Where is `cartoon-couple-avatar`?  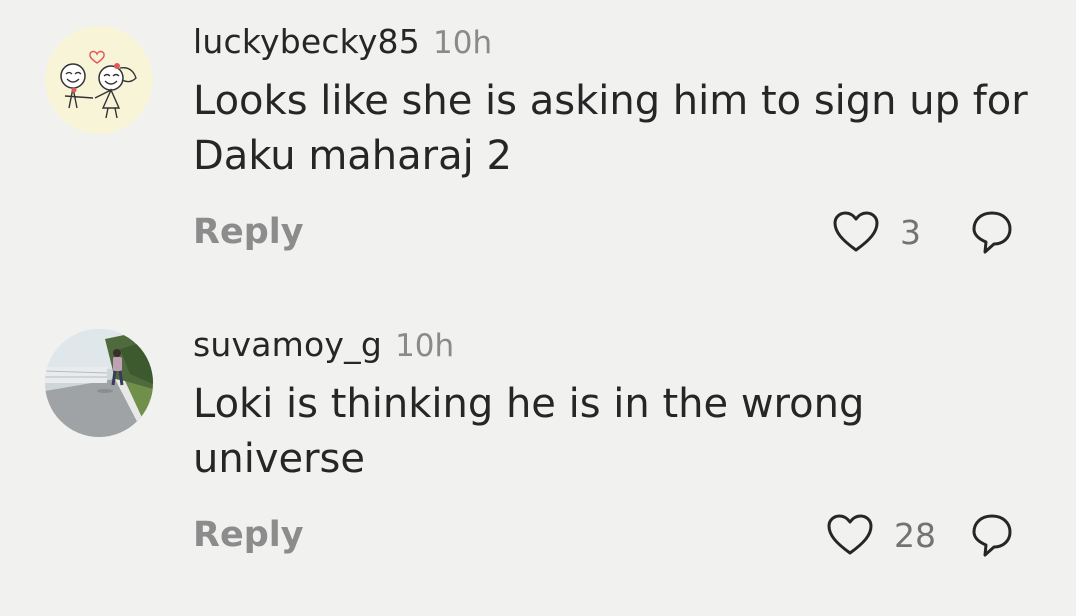 cartoon-couple-avatar is located at coordinates (99, 80).